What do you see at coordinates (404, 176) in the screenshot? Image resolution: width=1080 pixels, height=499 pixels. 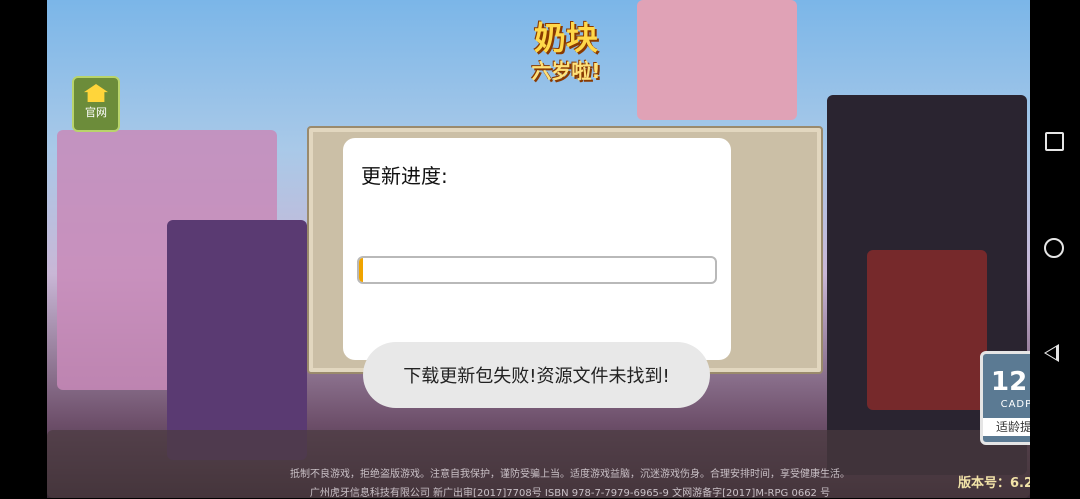 I see `update-progress-title: 更新进度:` at bounding box center [404, 176].